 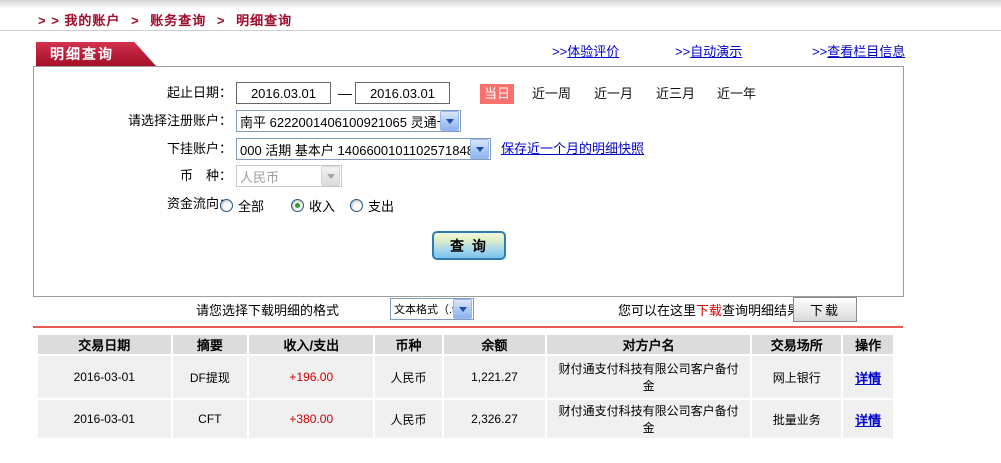 I want to click on currency-label: 币 种：, so click(x=205, y=175).